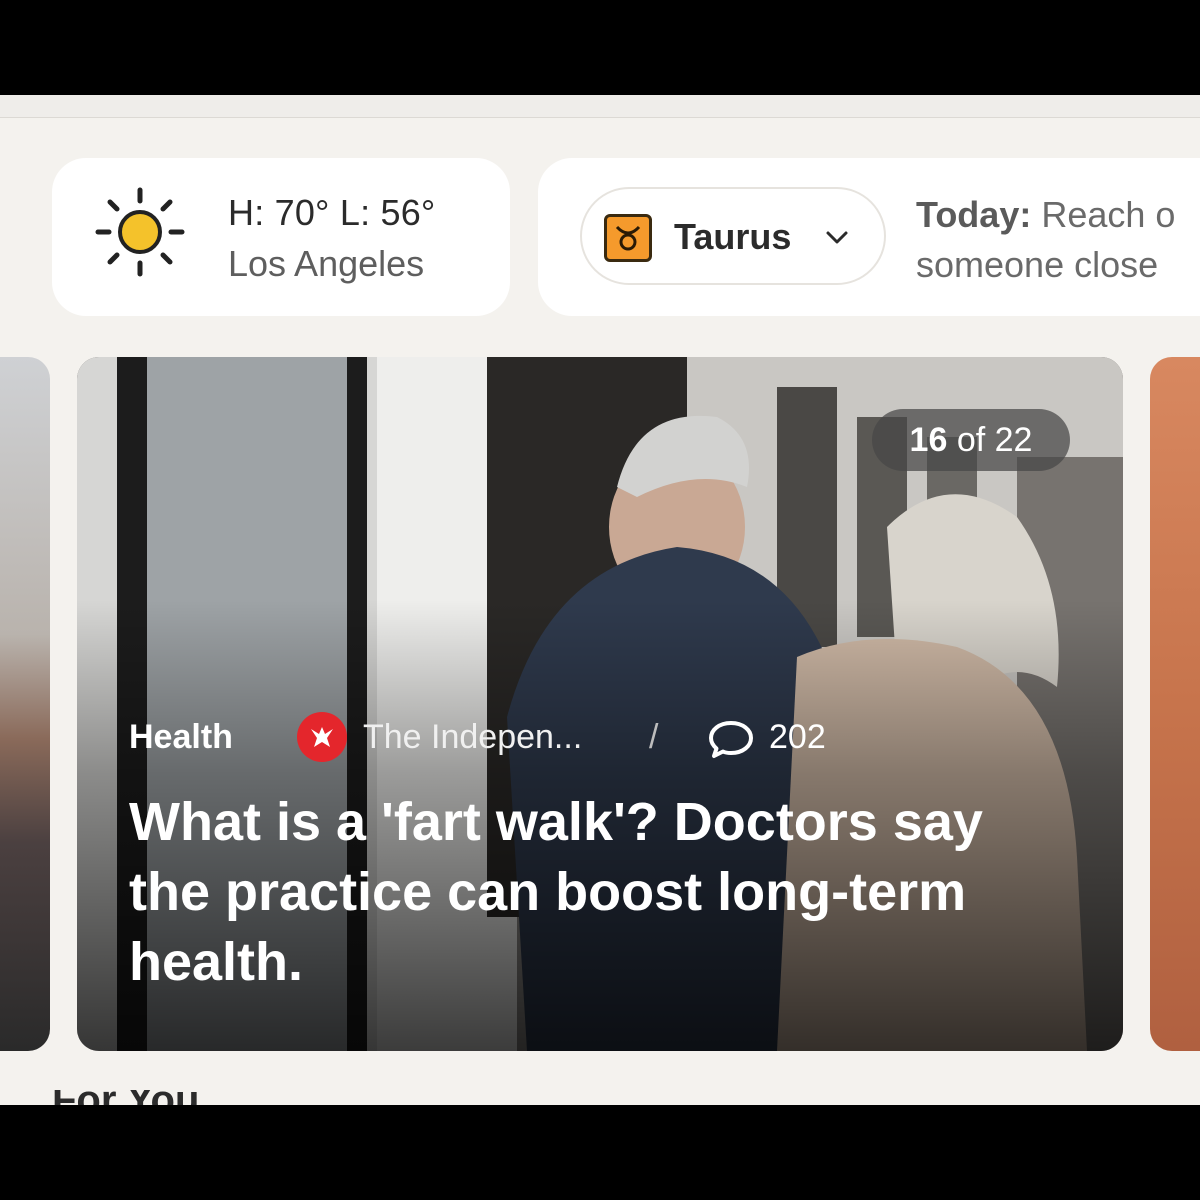  What do you see at coordinates (990, 440) in the screenshot?
I see `slide-counter-total: of 22` at bounding box center [990, 440].